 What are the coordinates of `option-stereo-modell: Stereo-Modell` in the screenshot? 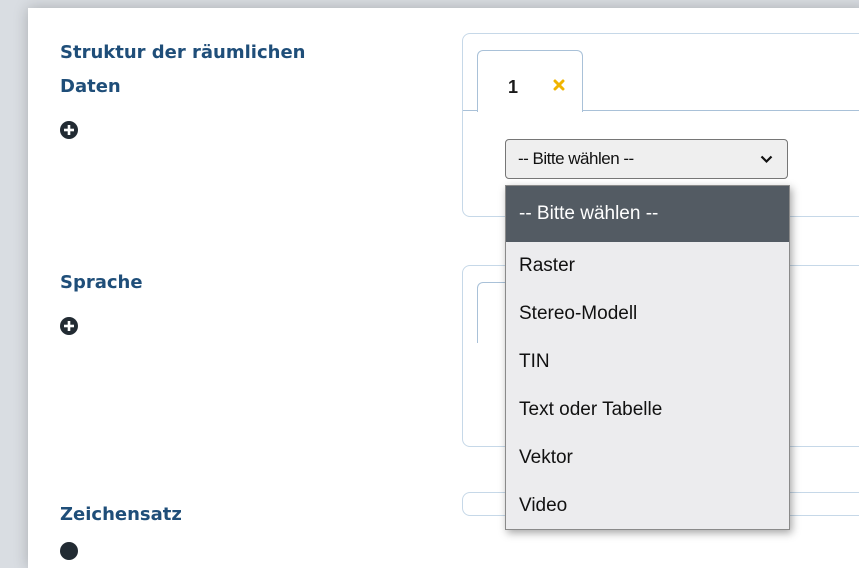 It's located at (647, 314).